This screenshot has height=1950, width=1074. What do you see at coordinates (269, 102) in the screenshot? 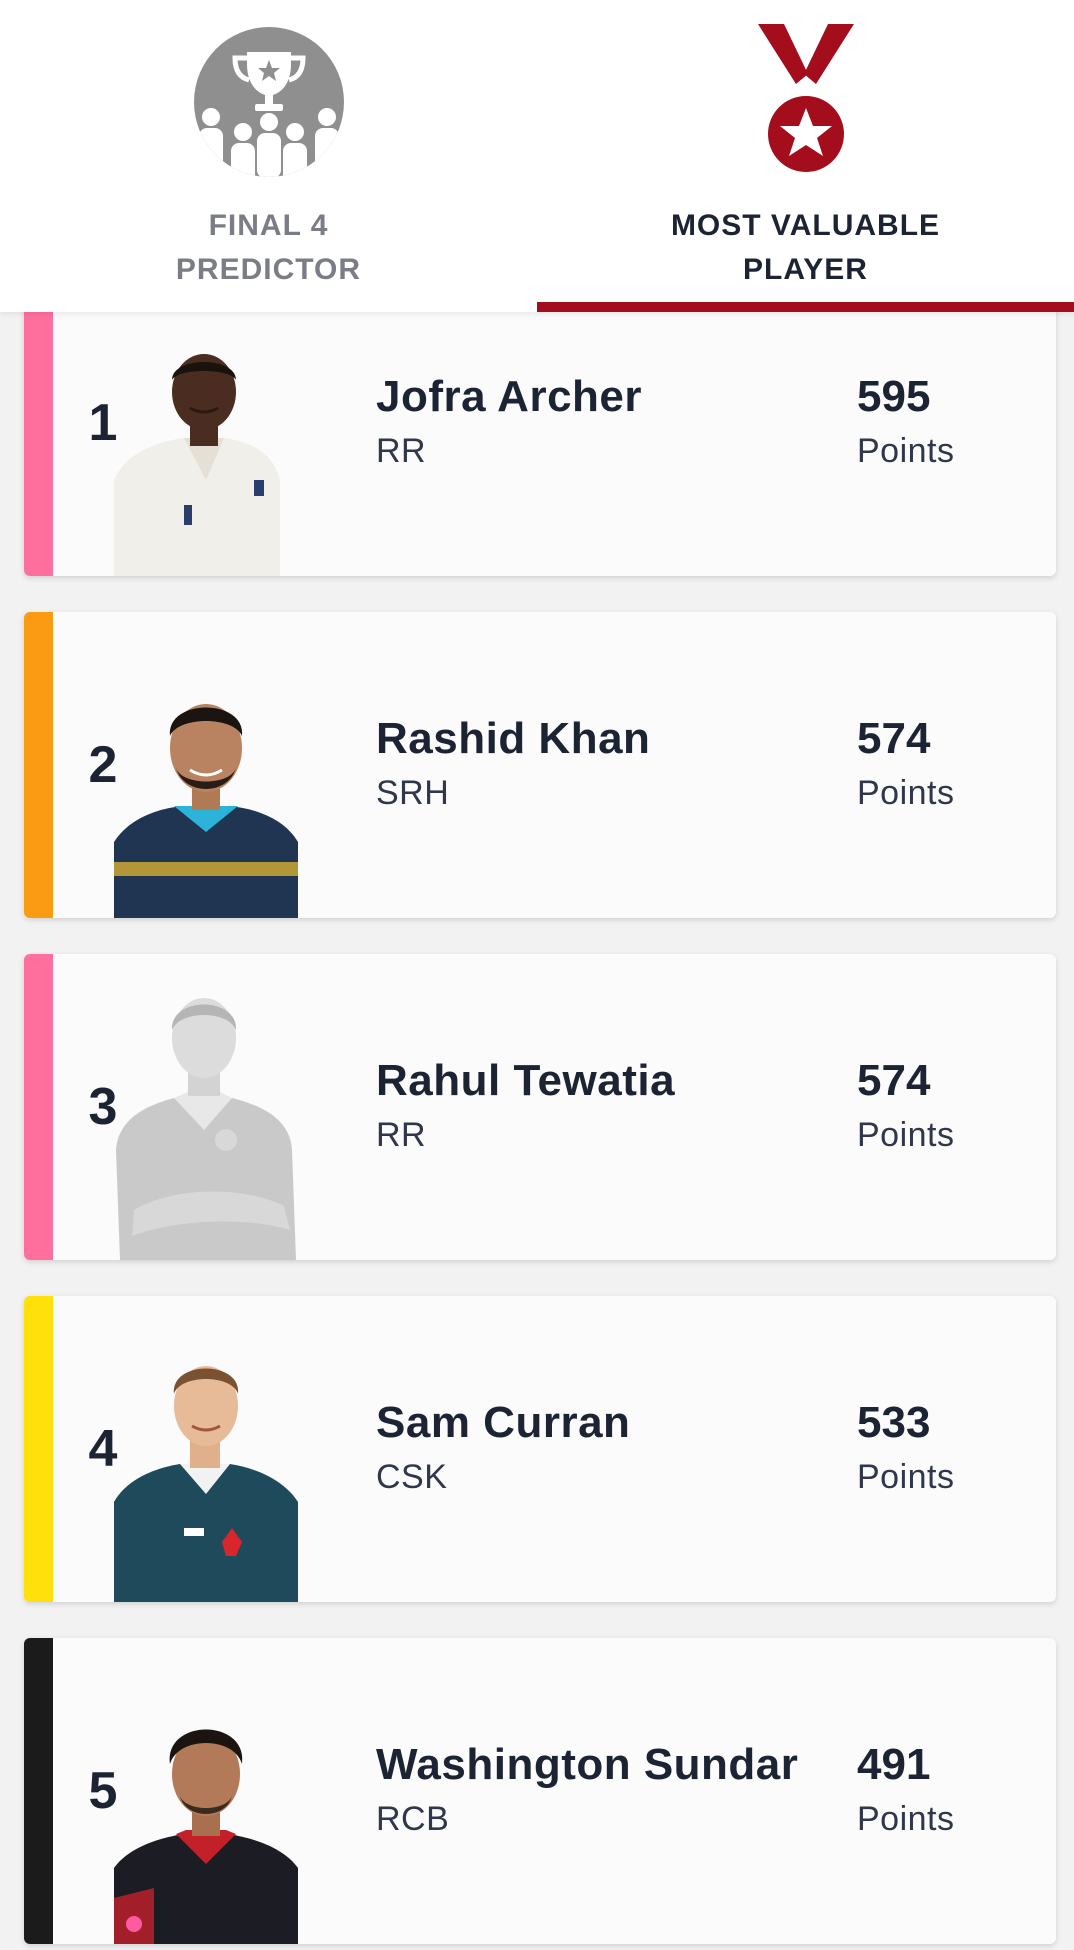
I see `trophy-group-icon` at bounding box center [269, 102].